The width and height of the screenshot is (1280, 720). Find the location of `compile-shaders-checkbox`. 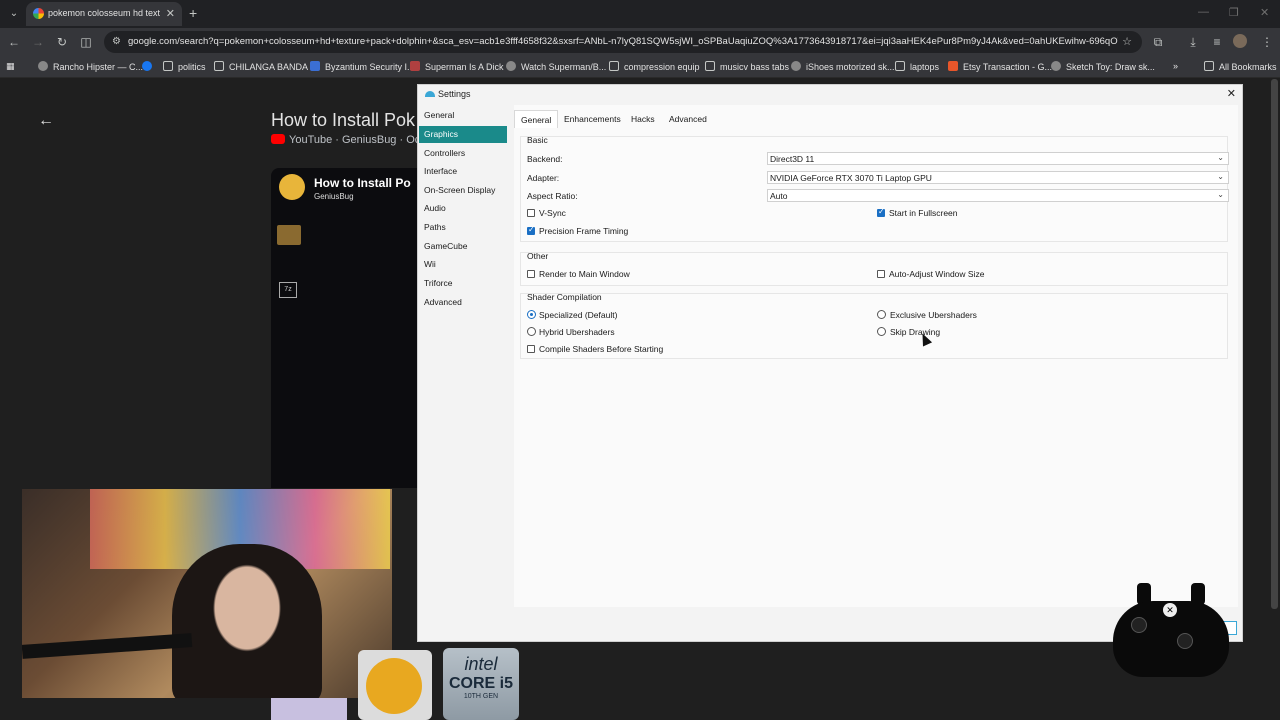

compile-shaders-checkbox is located at coordinates (531, 349).